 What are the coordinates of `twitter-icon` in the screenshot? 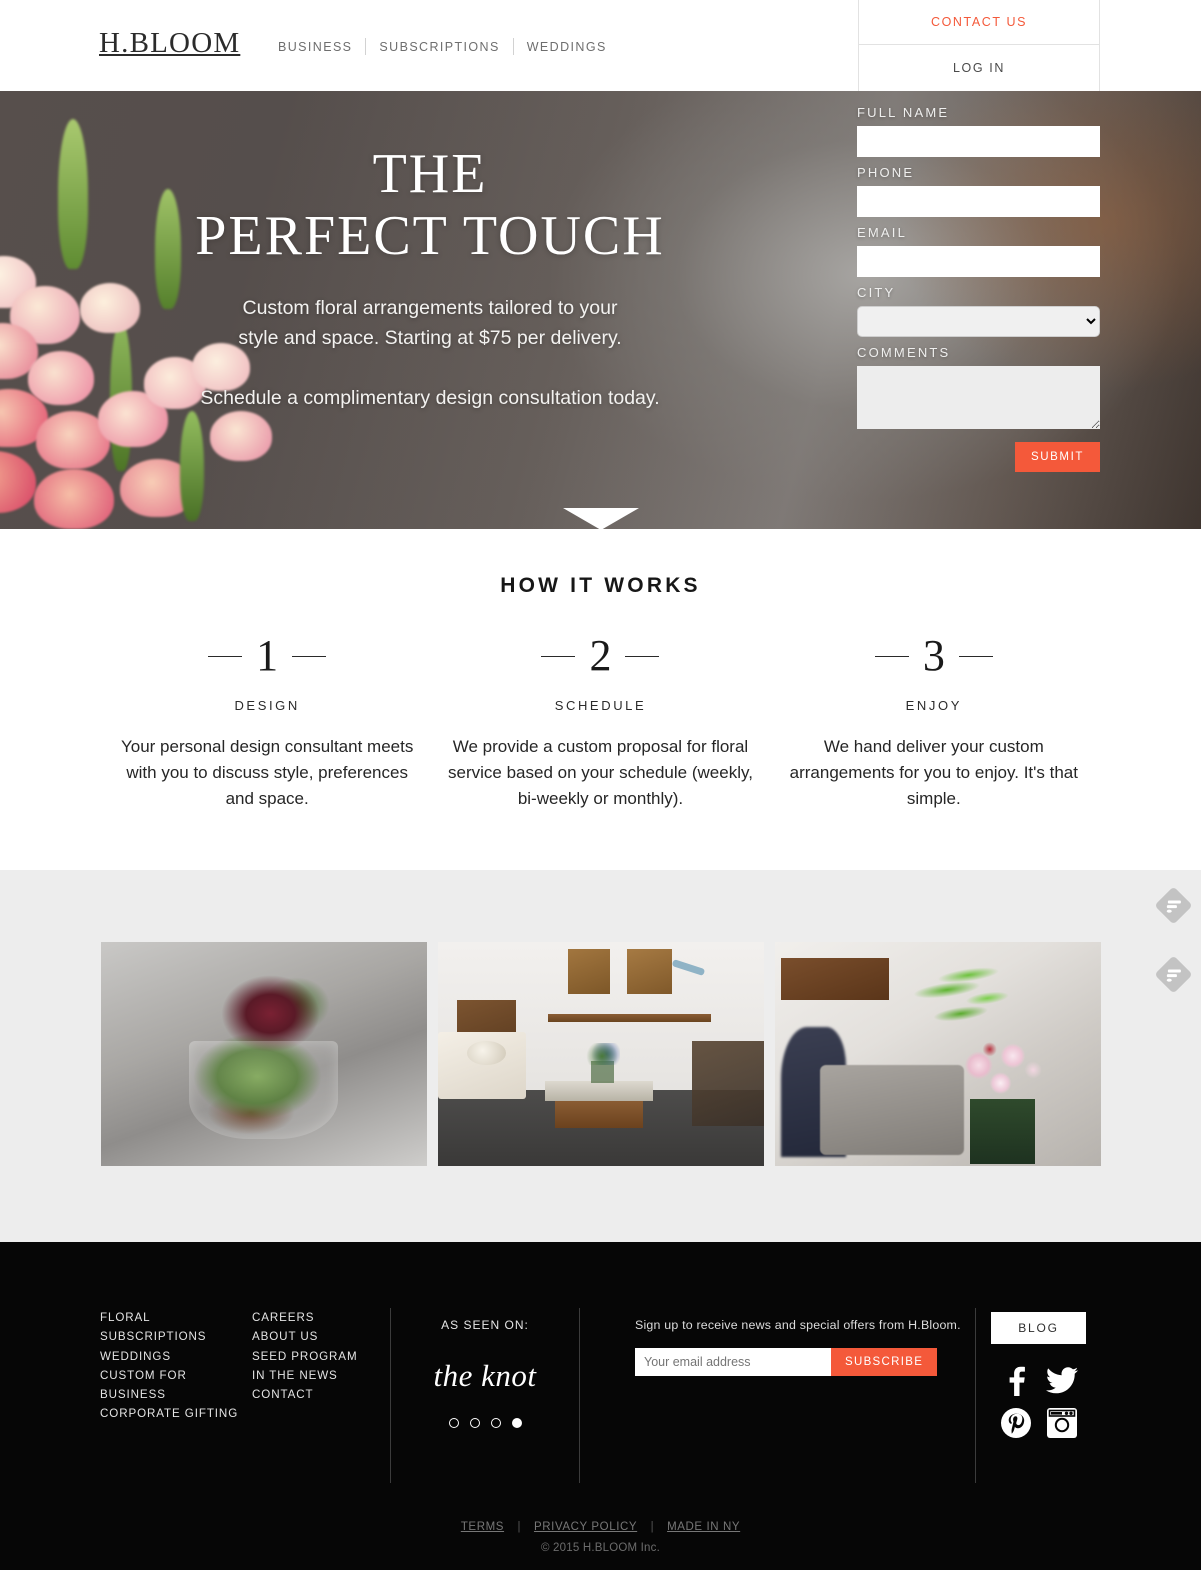 It's located at (1061, 1381).